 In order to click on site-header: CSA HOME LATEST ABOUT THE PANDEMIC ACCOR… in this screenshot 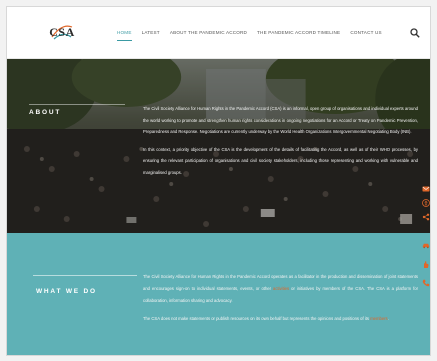, I will do `click(218, 33)`.